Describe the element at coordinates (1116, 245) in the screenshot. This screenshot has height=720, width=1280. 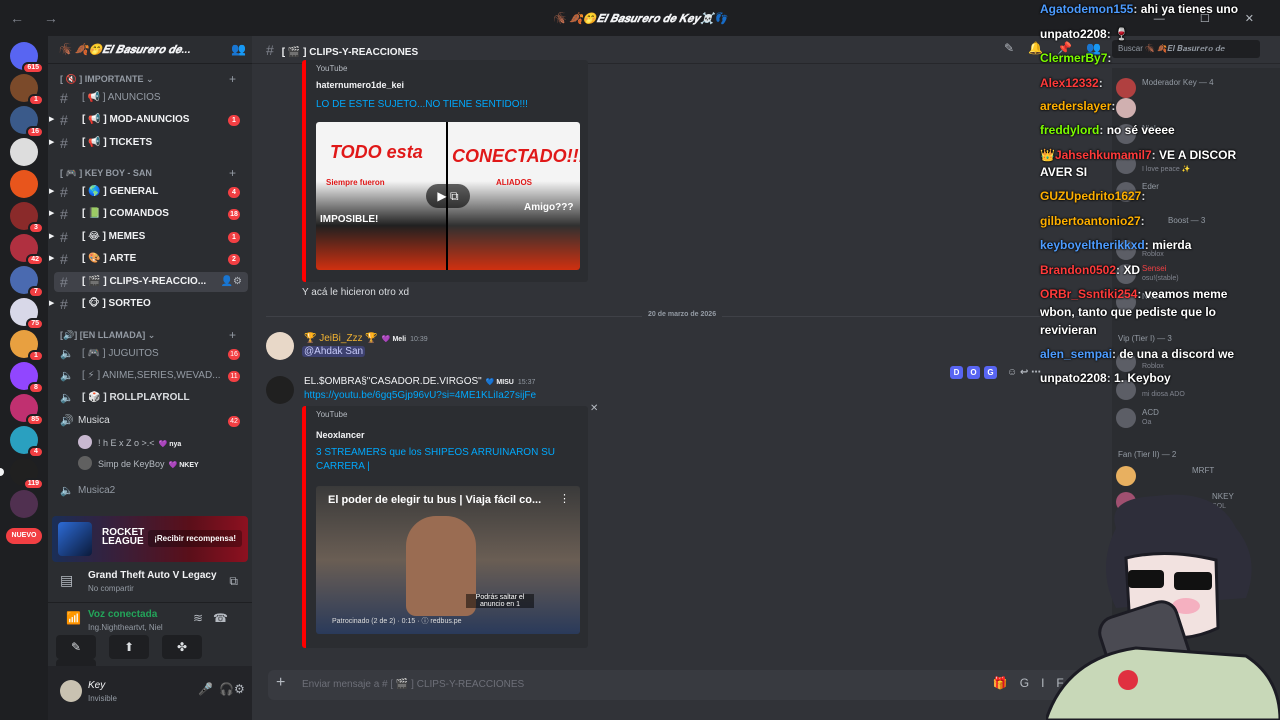
I see `overlay-chat-line: keyboyeltherikkxd: mierda` at that location.